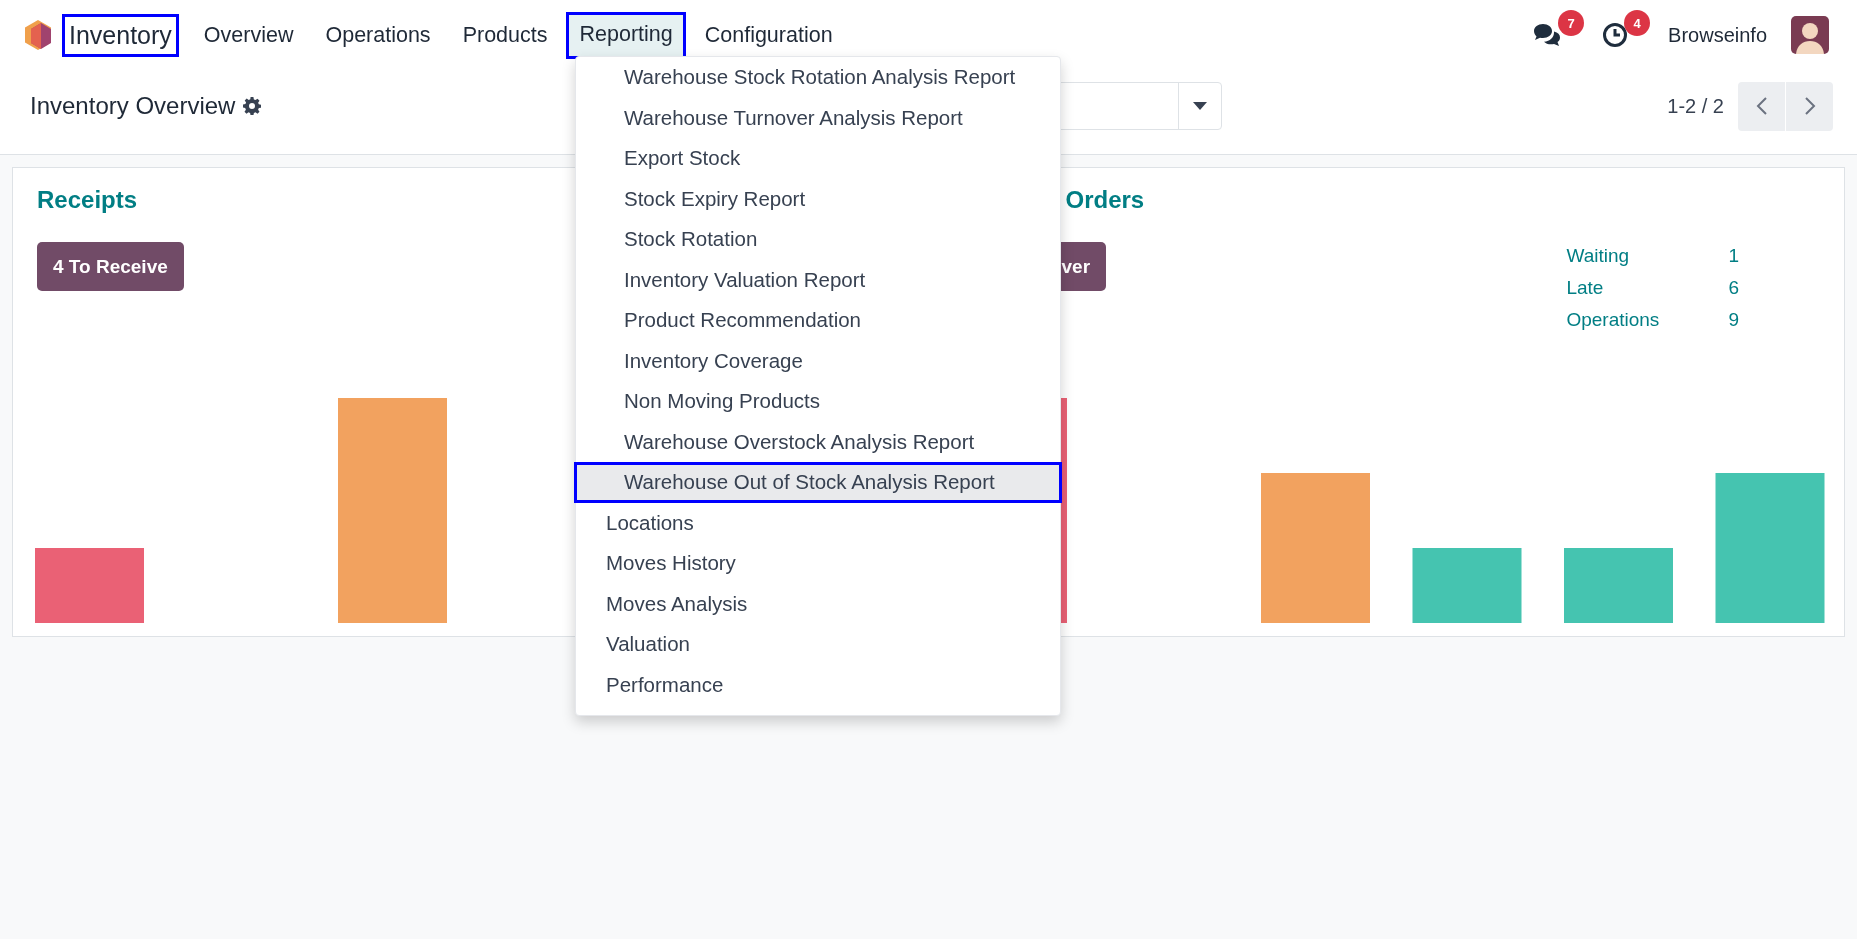  What do you see at coordinates (1200, 106) in the screenshot?
I see `caret-icon` at bounding box center [1200, 106].